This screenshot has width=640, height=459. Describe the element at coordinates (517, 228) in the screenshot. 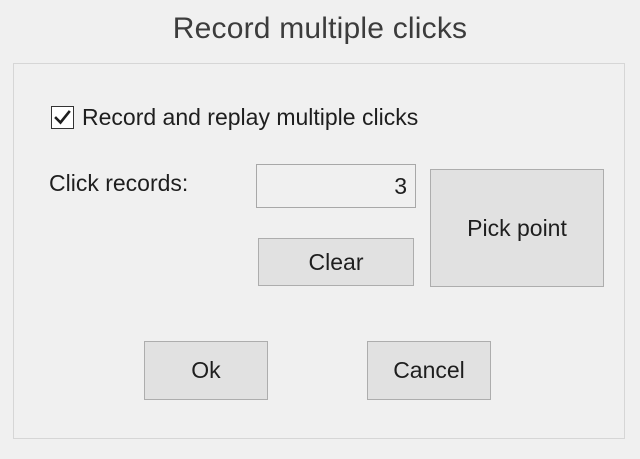

I see `pick-point-button: Pick point` at that location.